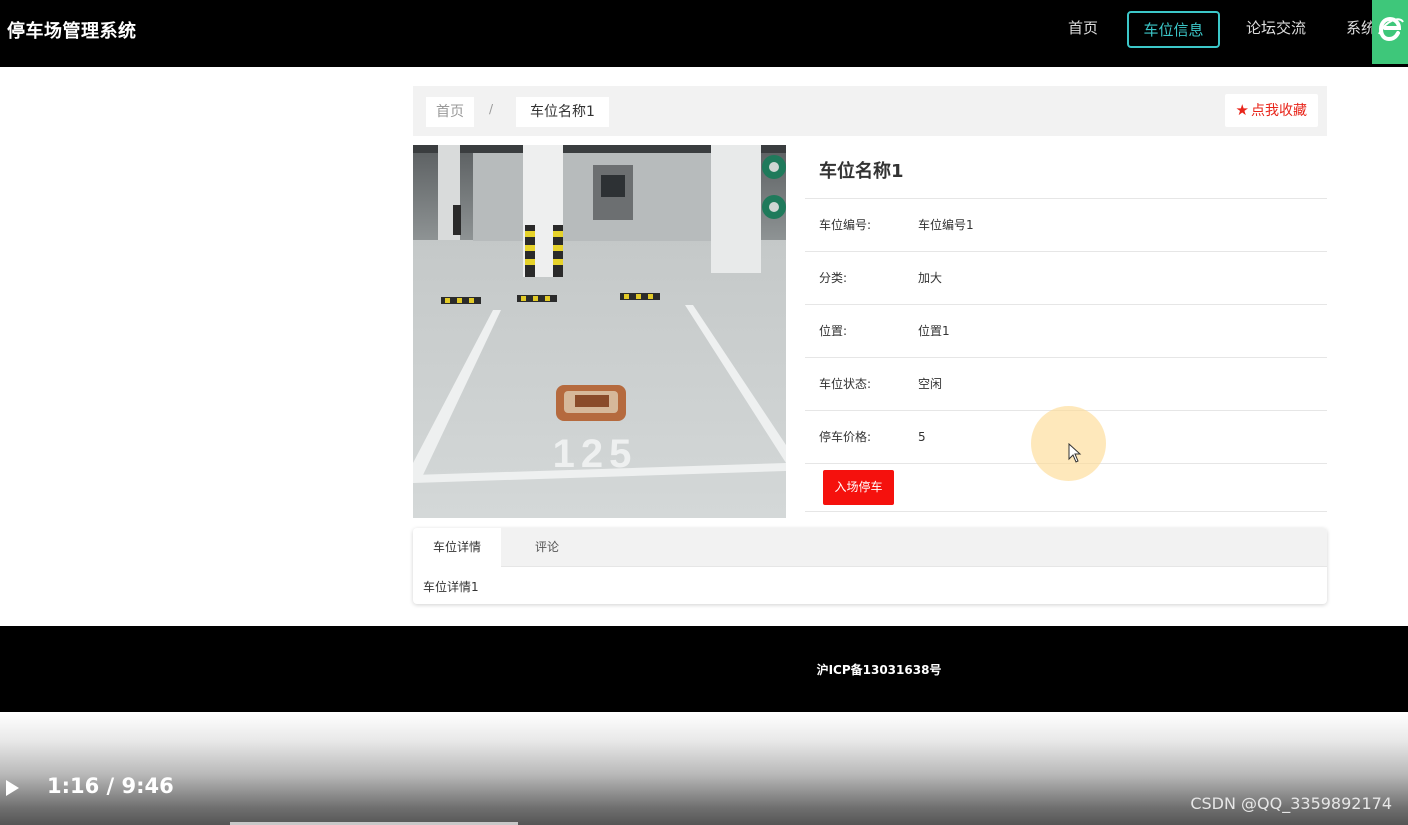 The height and width of the screenshot is (825, 1408). Describe the element at coordinates (922, 437) in the screenshot. I see `field-value: 5` at that location.